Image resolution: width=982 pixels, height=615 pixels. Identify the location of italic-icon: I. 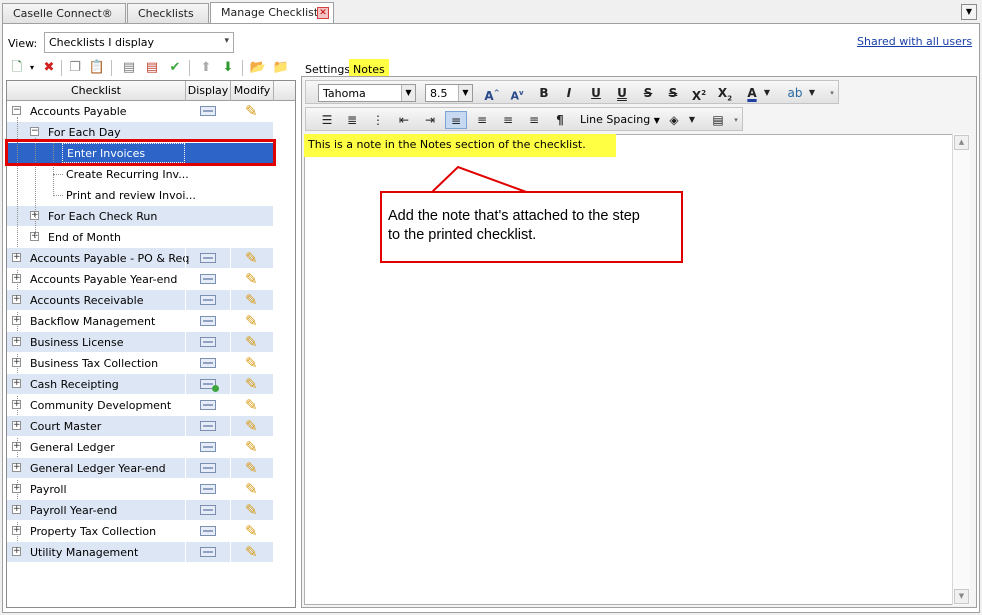
(569, 93).